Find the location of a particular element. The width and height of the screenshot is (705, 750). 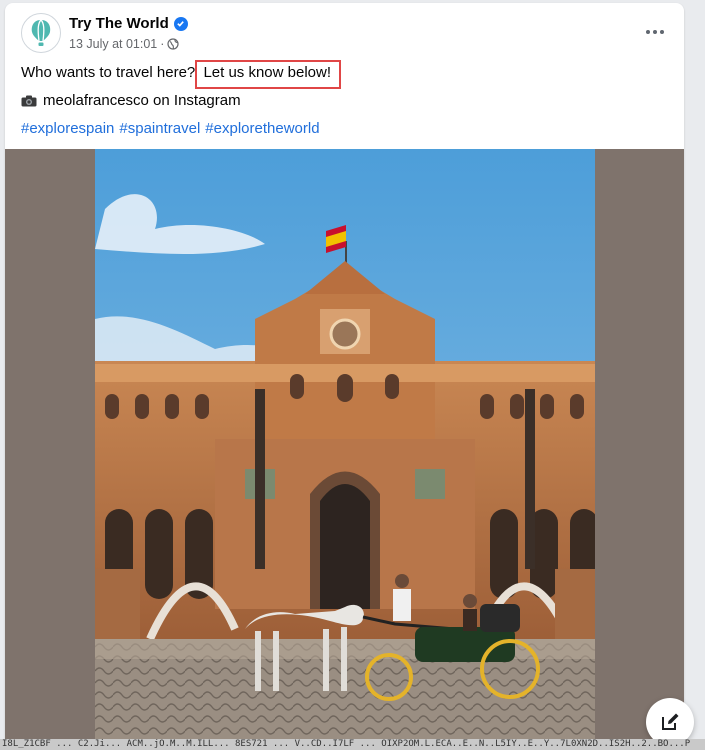

camera-icon is located at coordinates (29, 100).